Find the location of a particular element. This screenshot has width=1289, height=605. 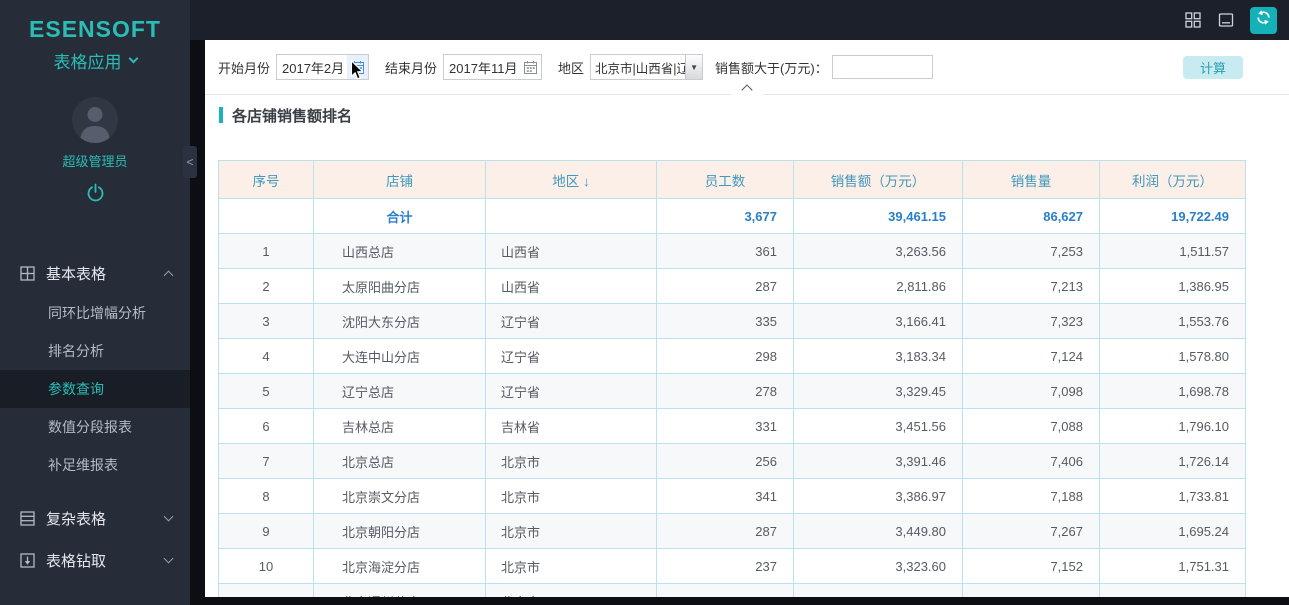

table-cell: 9 is located at coordinates (266, 531).